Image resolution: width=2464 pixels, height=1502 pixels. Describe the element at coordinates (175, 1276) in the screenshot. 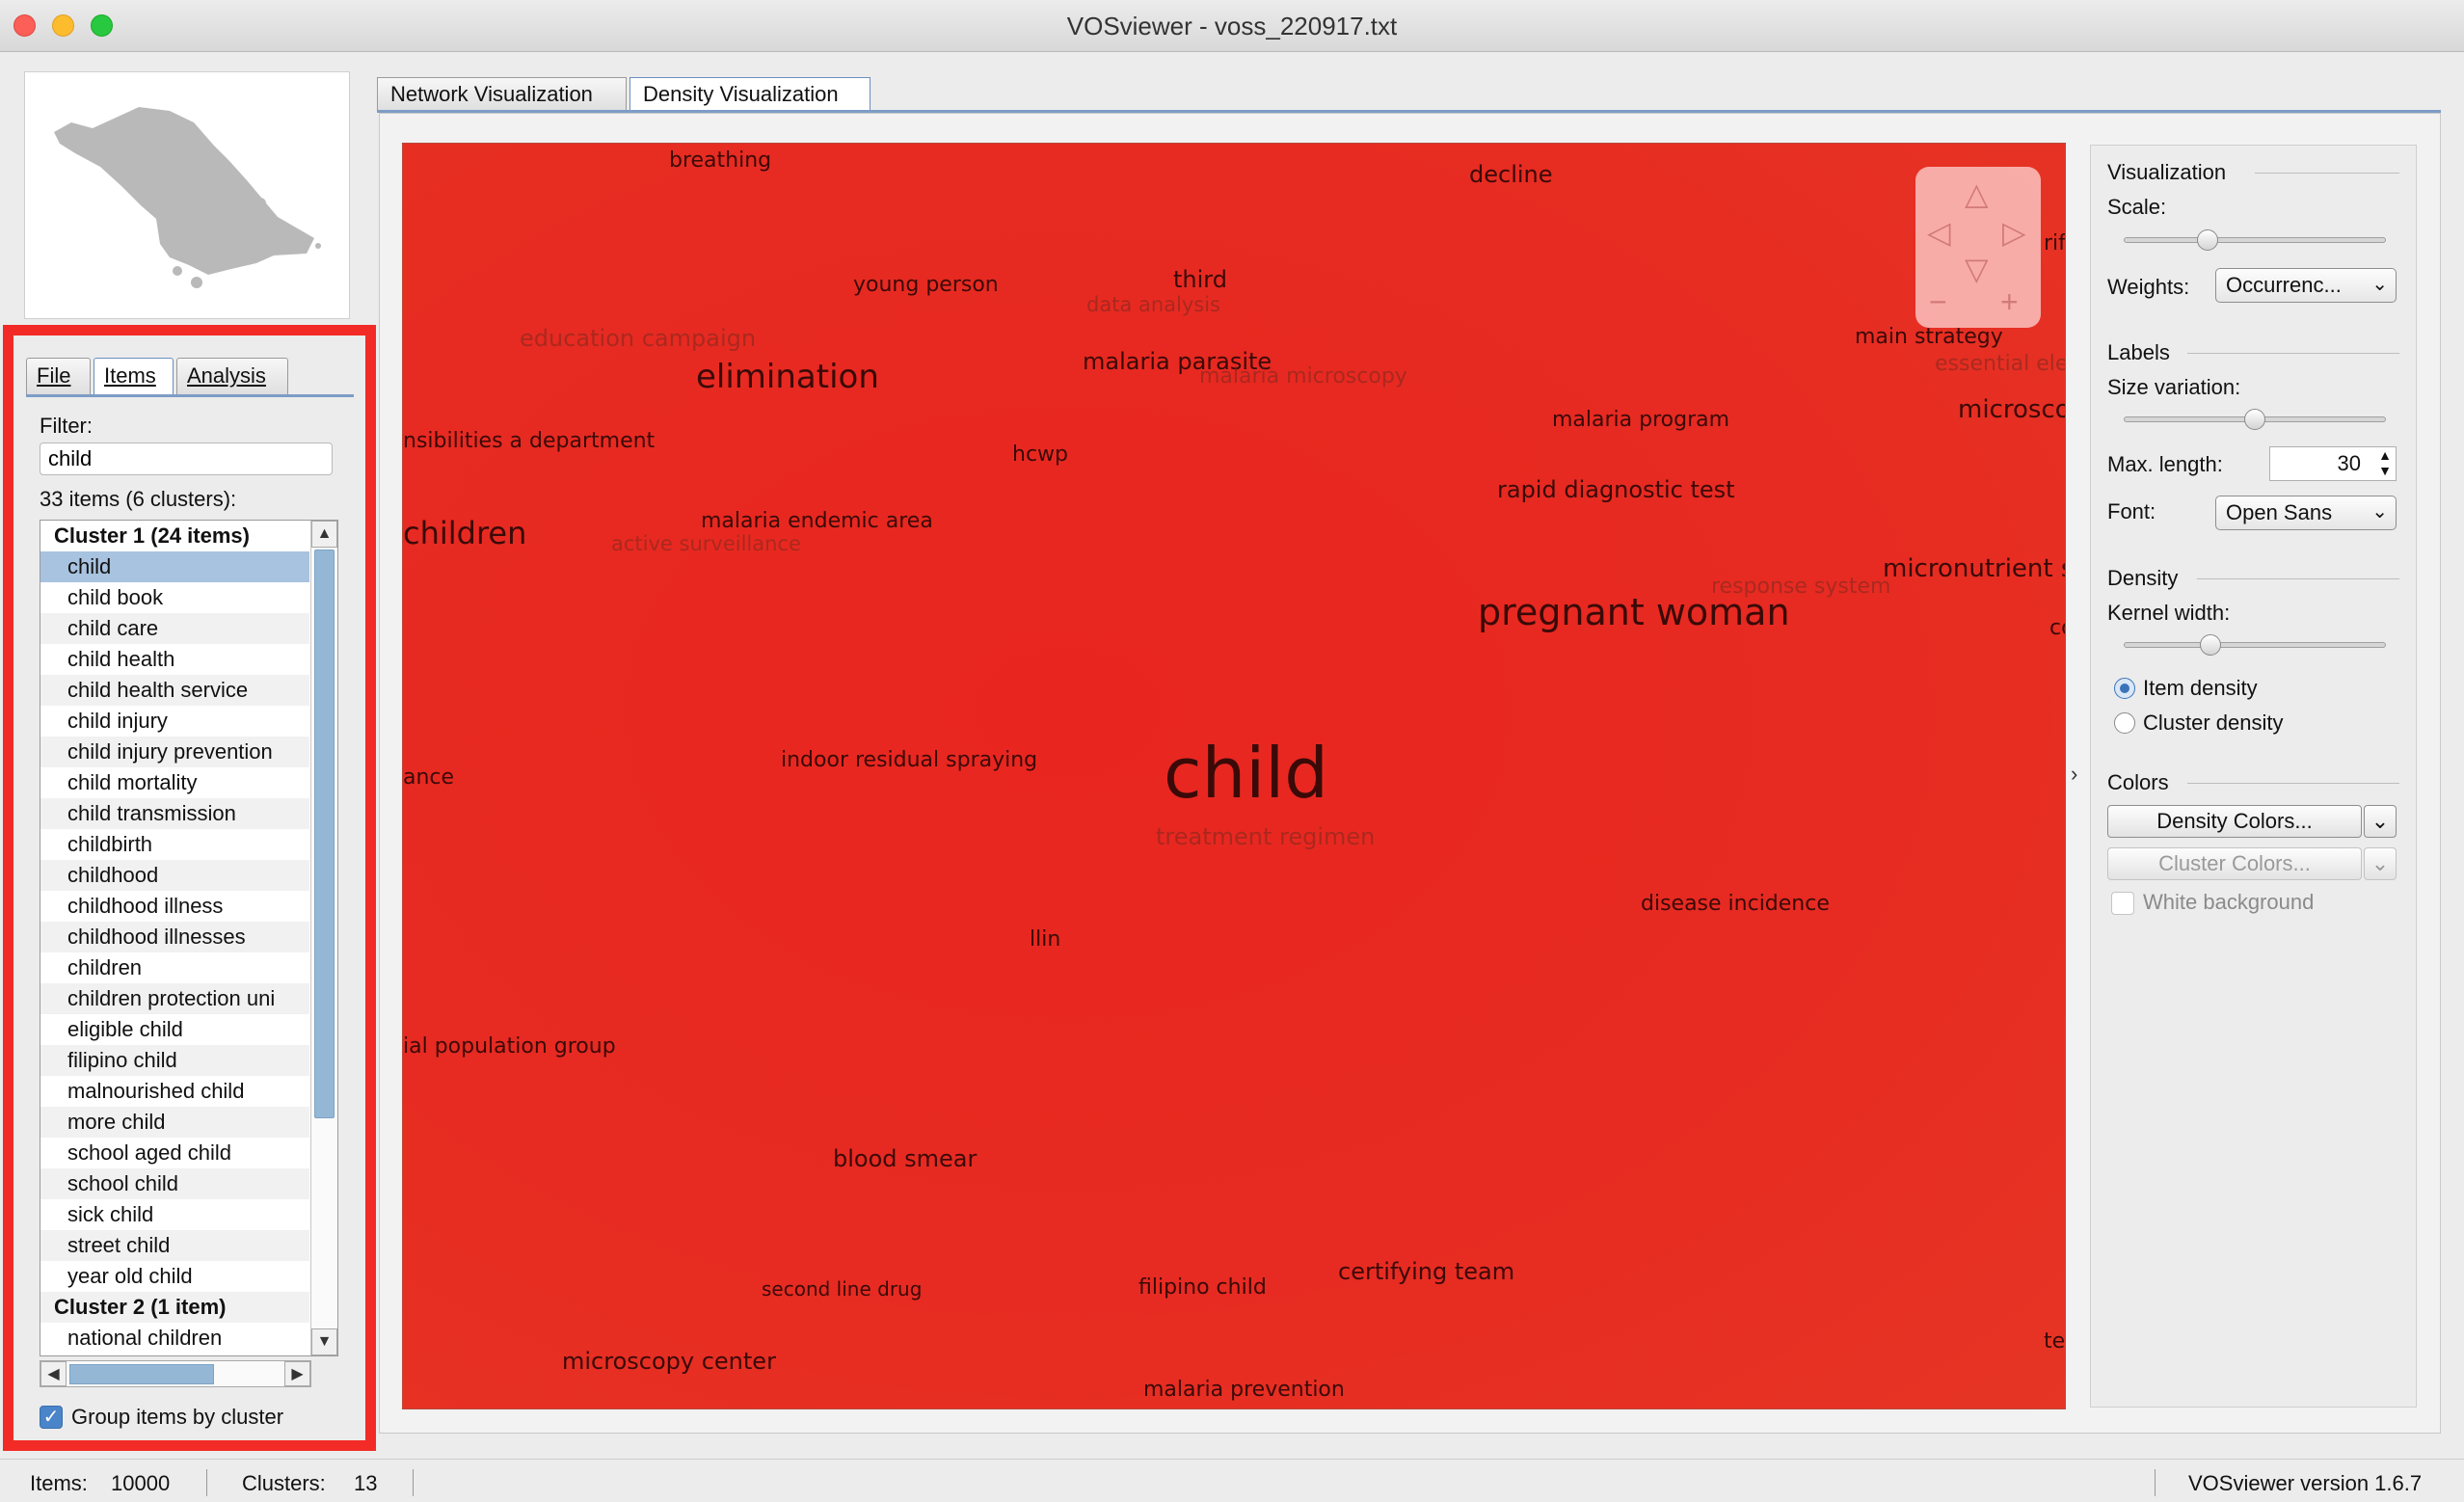

I see `list-item: year old child` at that location.